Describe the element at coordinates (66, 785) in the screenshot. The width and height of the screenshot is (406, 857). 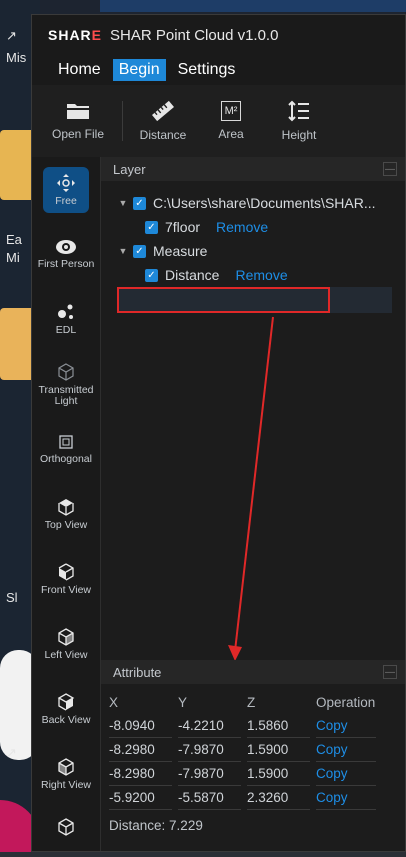
I see `sidebar-item-label: Right View` at that location.